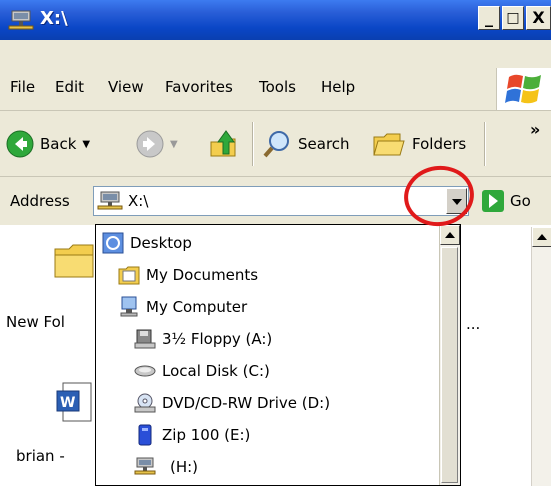  What do you see at coordinates (389, 144) in the screenshot?
I see `folders-icon` at bounding box center [389, 144].